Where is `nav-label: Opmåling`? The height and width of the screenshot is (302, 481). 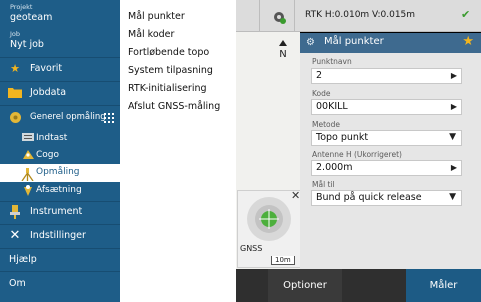
nav-label: Opmåling is located at coordinates (58, 172).